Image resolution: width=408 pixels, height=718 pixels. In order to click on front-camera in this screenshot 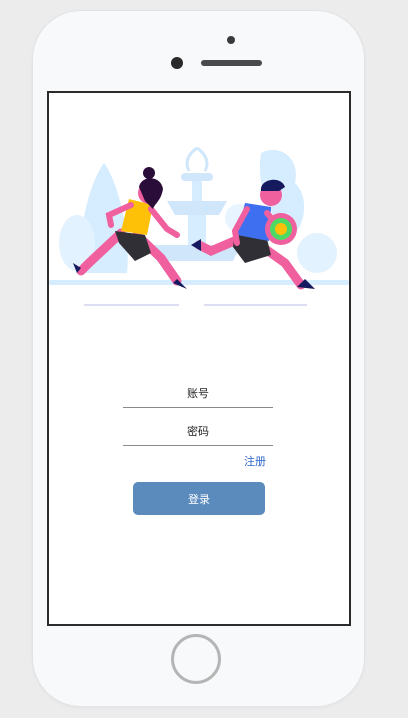, I will do `click(177, 63)`.